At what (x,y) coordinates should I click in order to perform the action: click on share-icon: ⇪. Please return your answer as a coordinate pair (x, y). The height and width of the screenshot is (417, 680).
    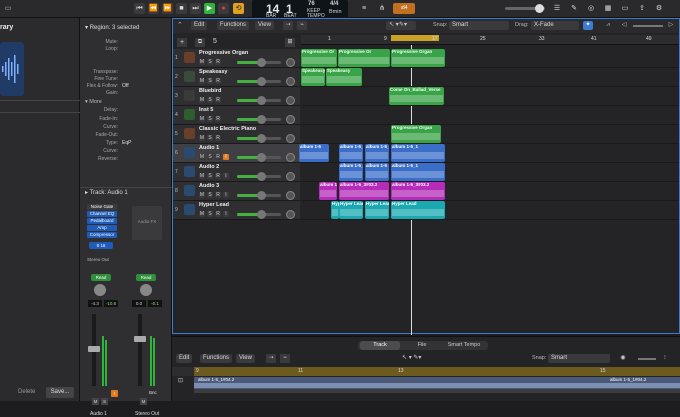
    Looking at the image, I should click on (642, 8).